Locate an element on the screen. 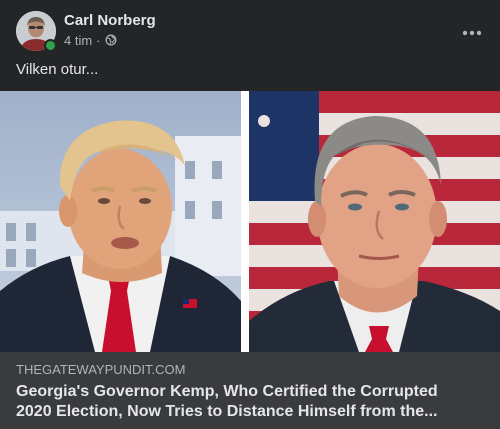  globe-icon is located at coordinates (111, 40).